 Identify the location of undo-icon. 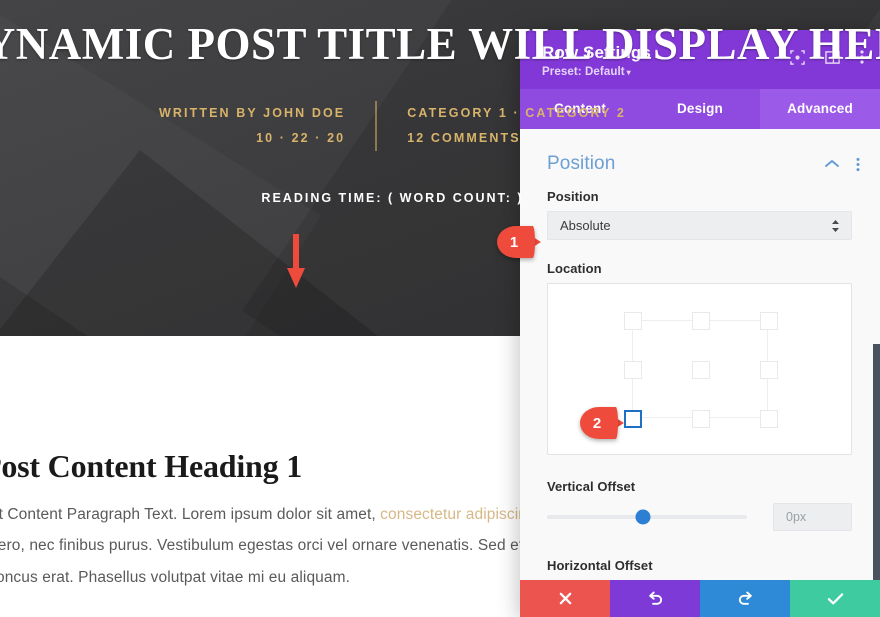
(655, 598).